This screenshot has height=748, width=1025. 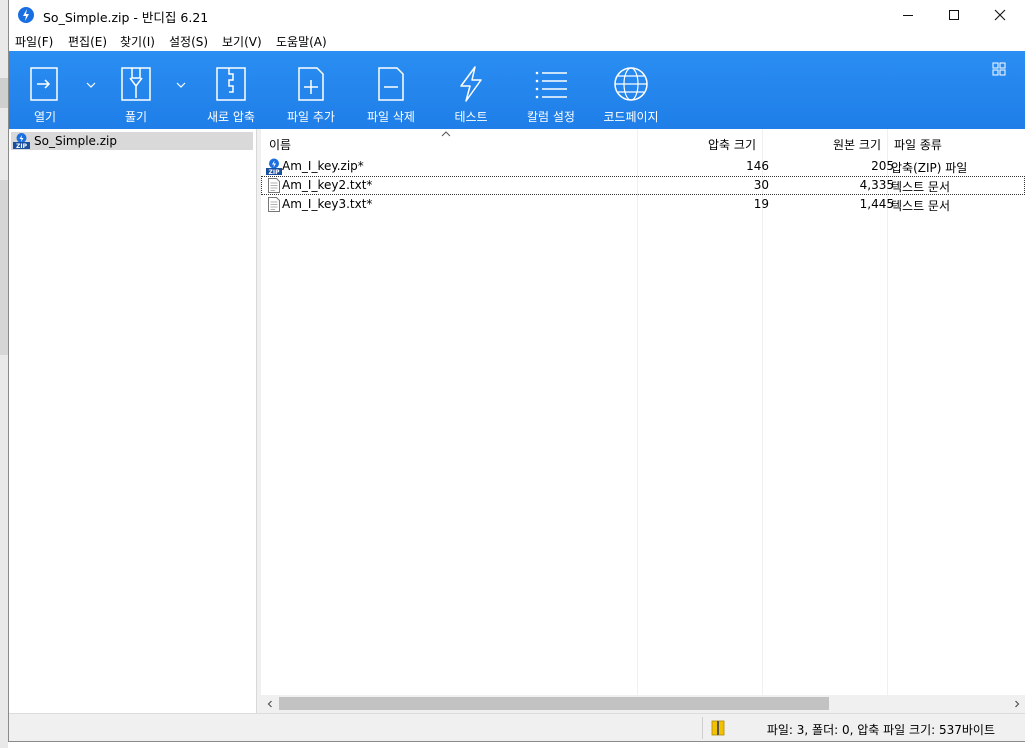 I want to click on bandizip-logo-icon, so click(x=26, y=15).